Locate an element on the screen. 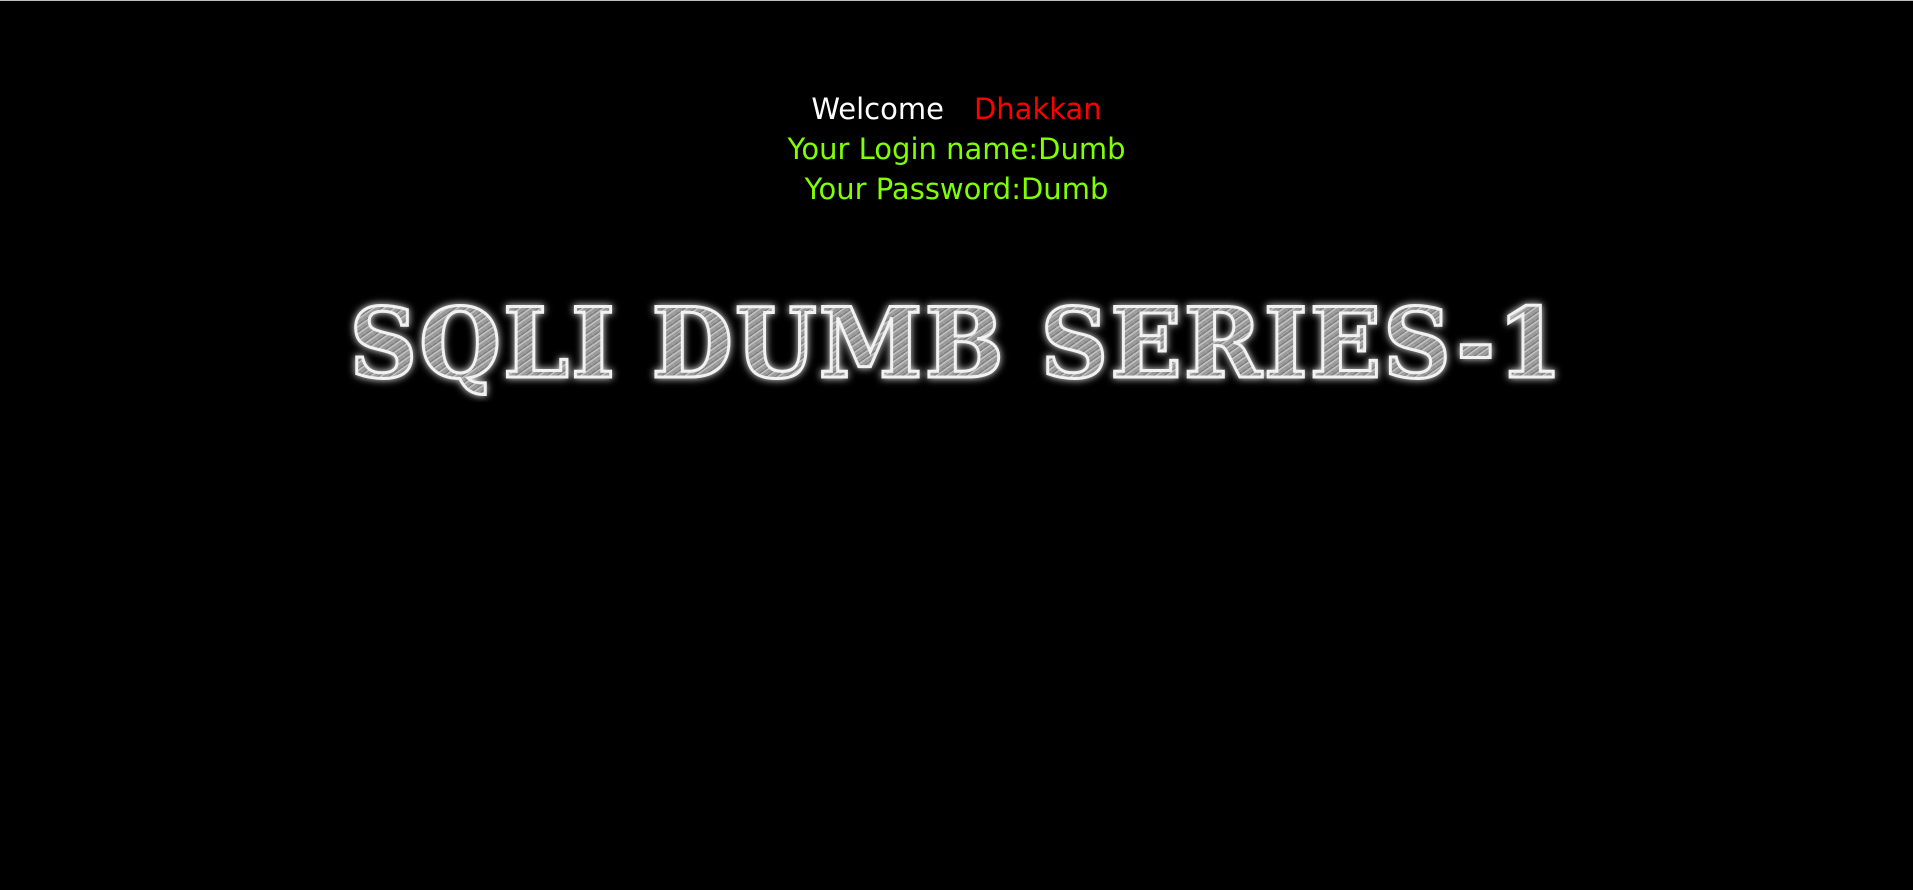 The image size is (1913, 890). welcome-username: Dhakkan is located at coordinates (1037, 109).